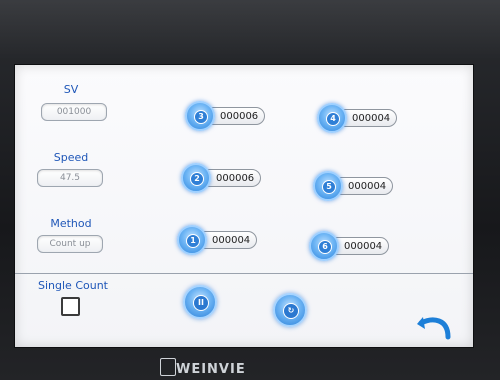 This screenshot has height=380, width=500. What do you see at coordinates (354, 246) in the screenshot?
I see `counter-6: 000004 6` at bounding box center [354, 246].